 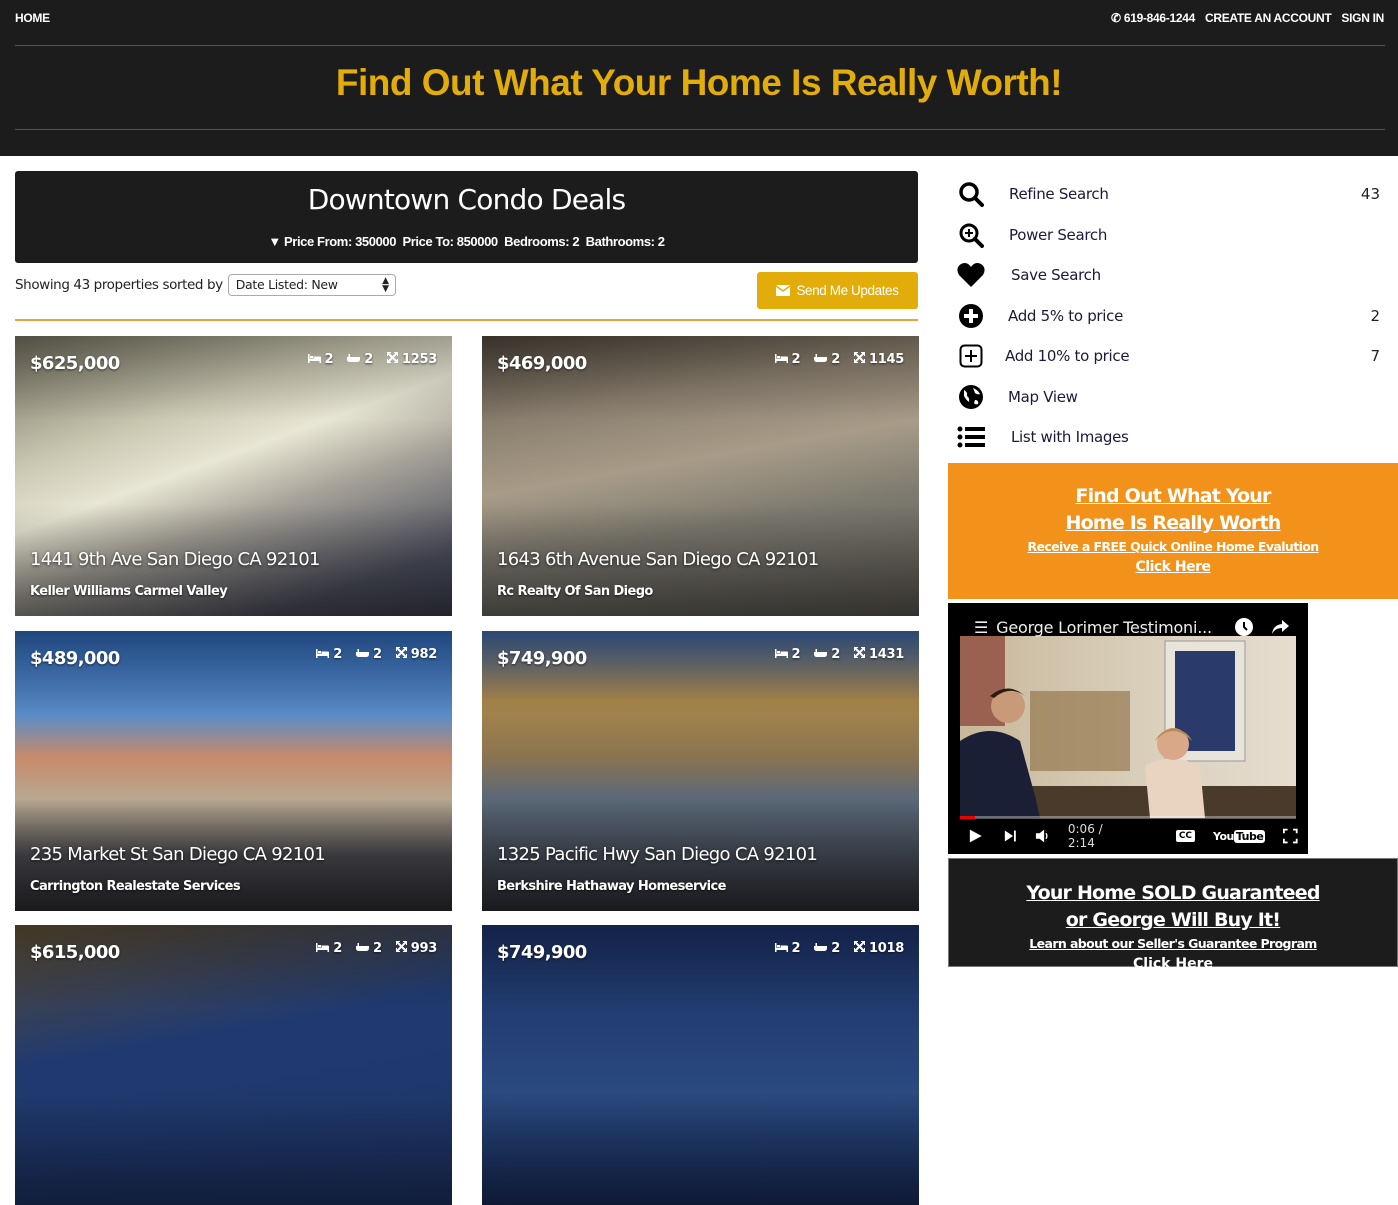 I want to click on listing-stats: 2 2 993, so click(x=376, y=948).